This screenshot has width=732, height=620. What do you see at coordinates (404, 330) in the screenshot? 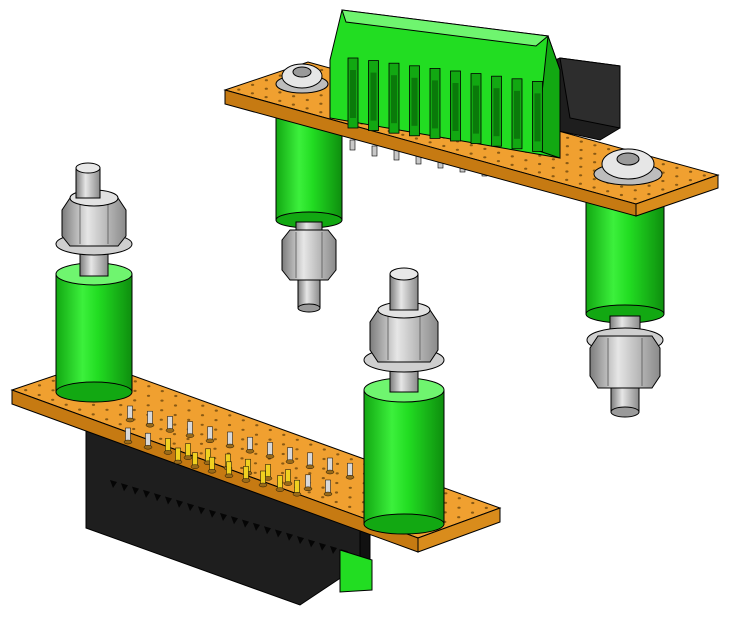
I see `lower-right-bolt` at bounding box center [404, 330].